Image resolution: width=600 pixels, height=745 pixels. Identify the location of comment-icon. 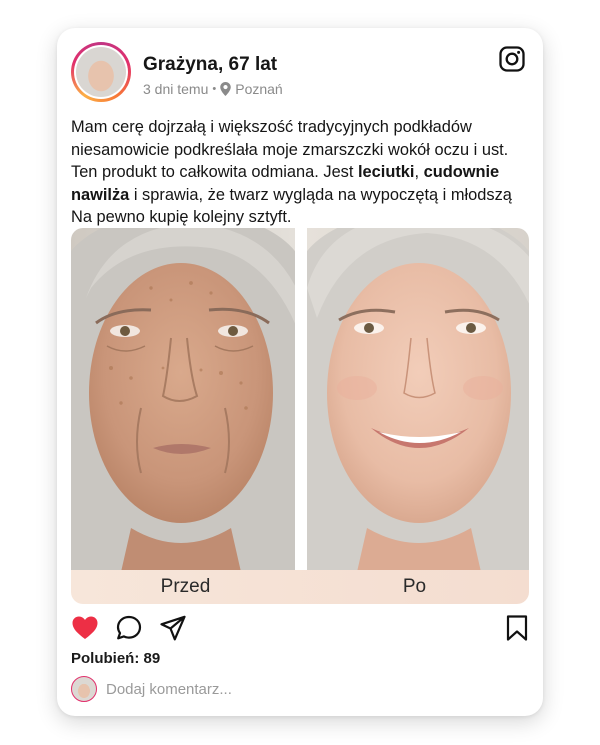
(129, 628).